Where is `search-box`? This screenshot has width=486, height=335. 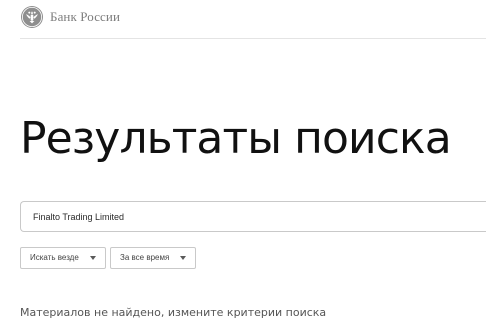 search-box is located at coordinates (253, 216).